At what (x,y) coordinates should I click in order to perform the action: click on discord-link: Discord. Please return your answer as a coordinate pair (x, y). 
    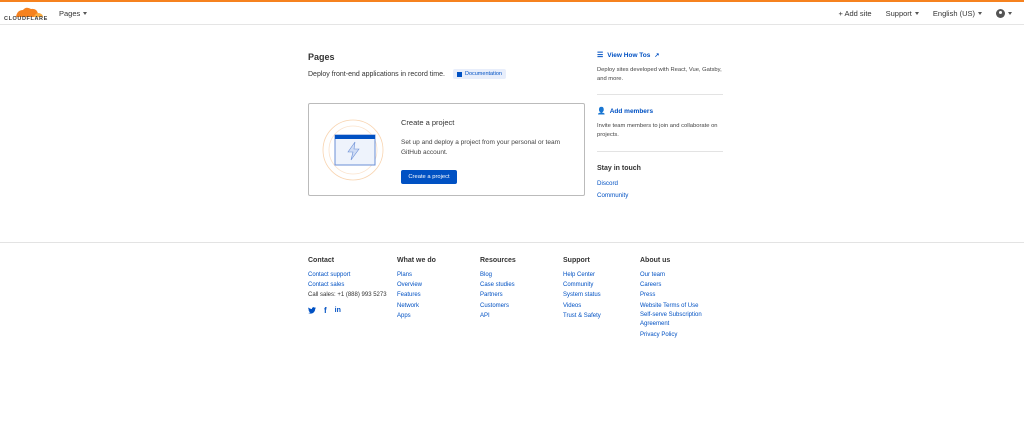
    Looking at the image, I should click on (607, 183).